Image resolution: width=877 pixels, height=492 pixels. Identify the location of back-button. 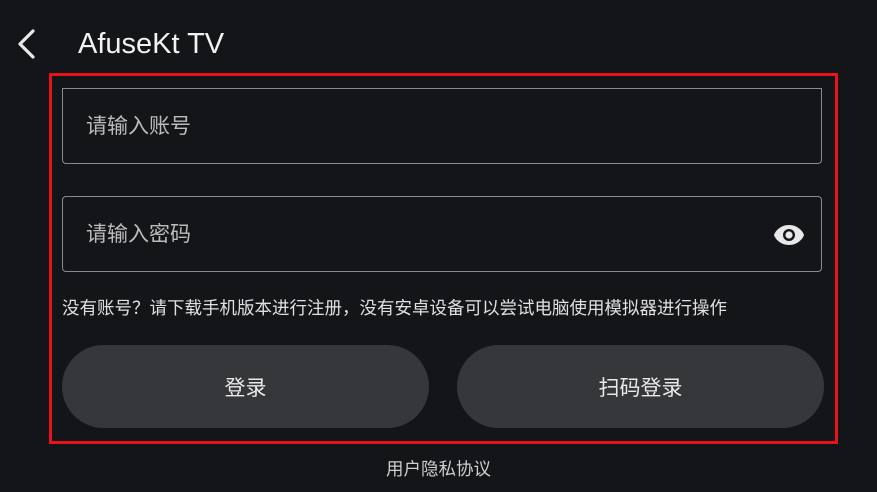
(26, 44).